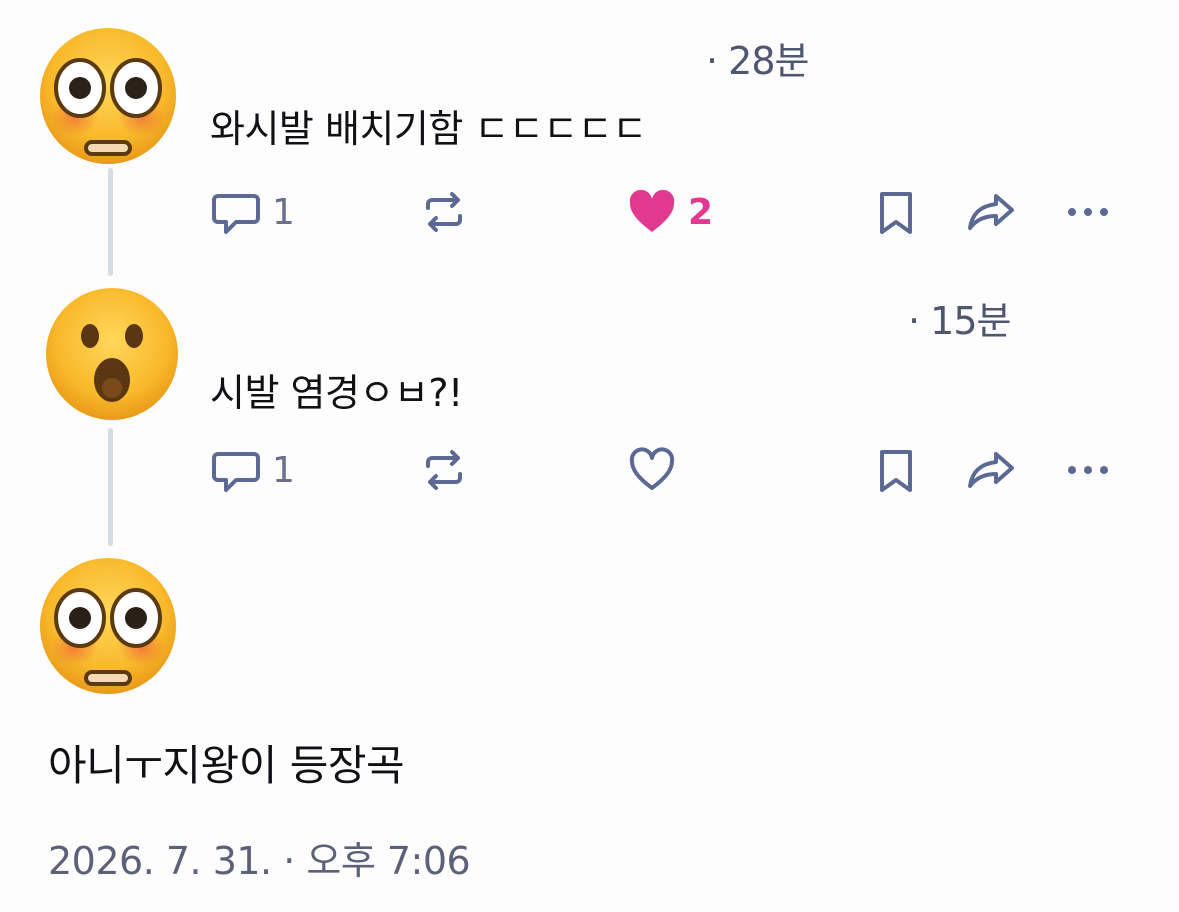 Image resolution: width=1179 pixels, height=912 pixels. Describe the element at coordinates (226, 765) in the screenshot. I see `main-post-text: 아니ㅜ지왕이 등장곡` at that location.